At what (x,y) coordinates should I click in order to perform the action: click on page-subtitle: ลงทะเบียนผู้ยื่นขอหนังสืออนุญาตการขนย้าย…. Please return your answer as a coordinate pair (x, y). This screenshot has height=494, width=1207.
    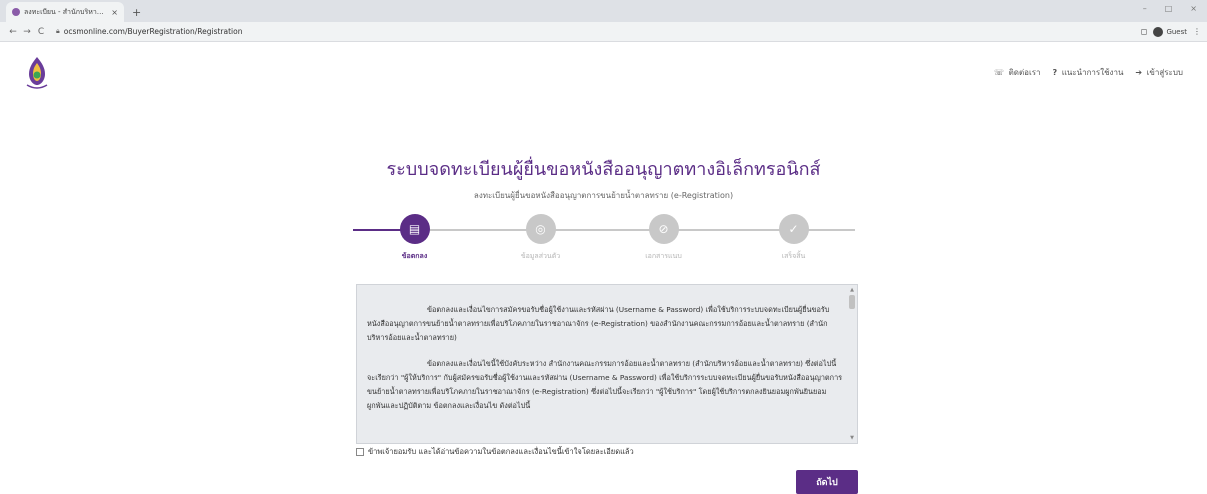
    Looking at the image, I should click on (603, 195).